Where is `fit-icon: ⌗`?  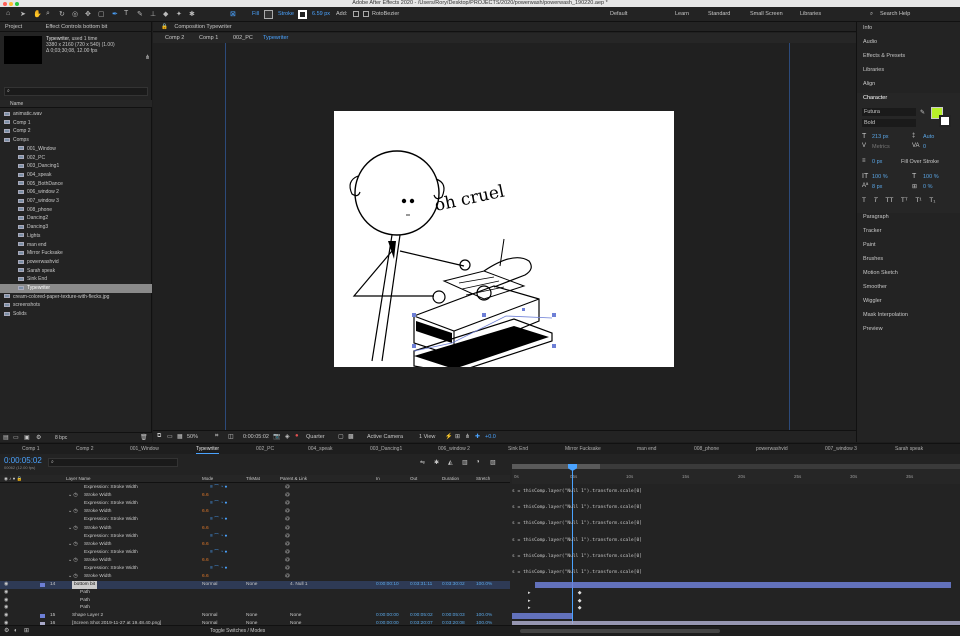
fit-icon: ⌗ is located at coordinates (216, 436).